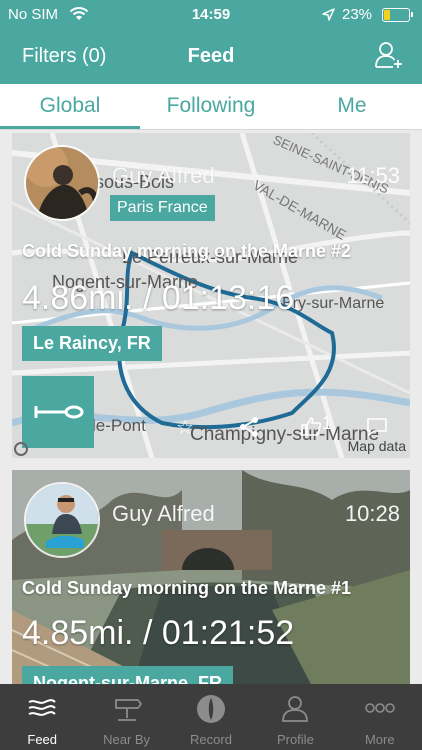 This screenshot has height=750, width=422. What do you see at coordinates (352, 106) in the screenshot?
I see `tab-me: Me` at bounding box center [352, 106].